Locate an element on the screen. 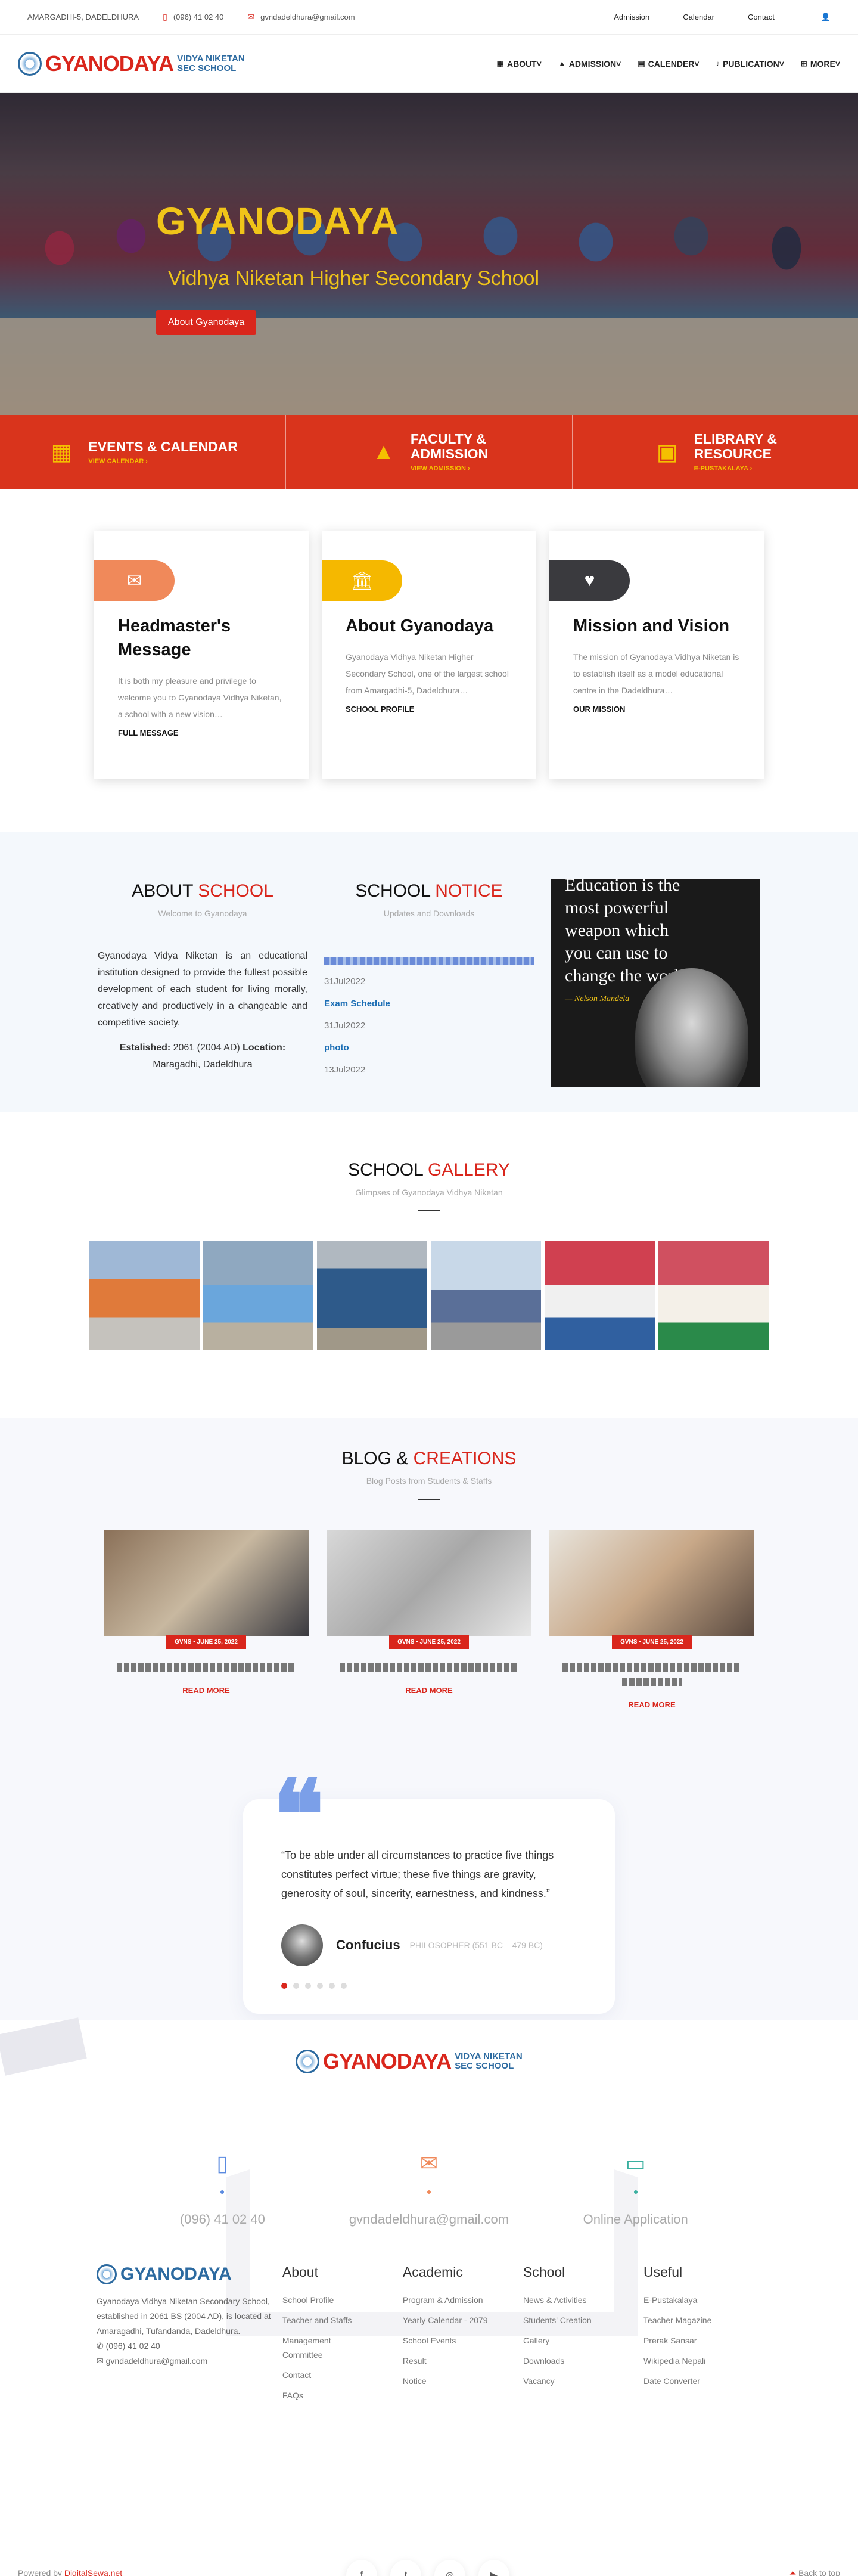 Image resolution: width=858 pixels, height=2576 pixels. phone-contact: ▯ (096) 41 02 40 is located at coordinates (193, 17).